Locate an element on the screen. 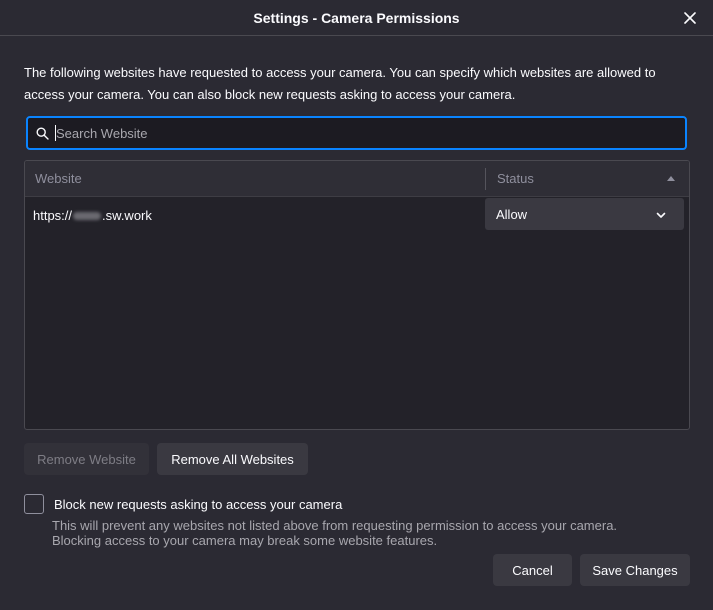 The image size is (713, 610). save-changes-button: Save Changes is located at coordinates (635, 570).